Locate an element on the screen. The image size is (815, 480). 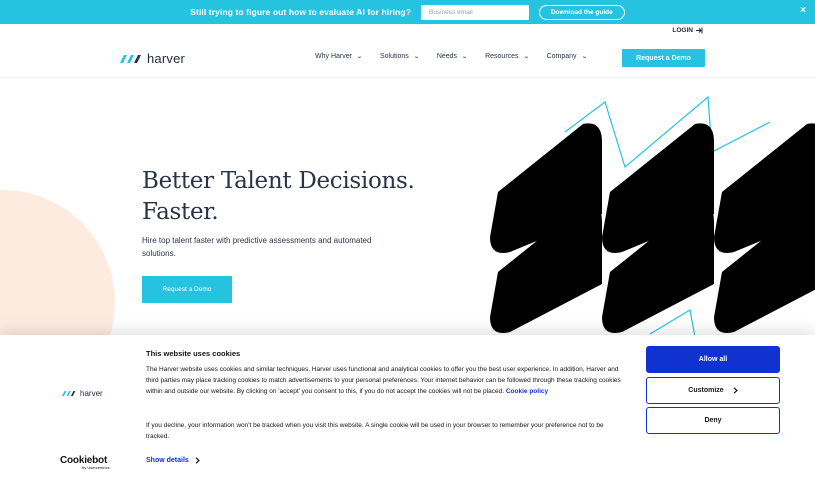
nav-item-solutions: Solutions ⌄ is located at coordinates (399, 56).